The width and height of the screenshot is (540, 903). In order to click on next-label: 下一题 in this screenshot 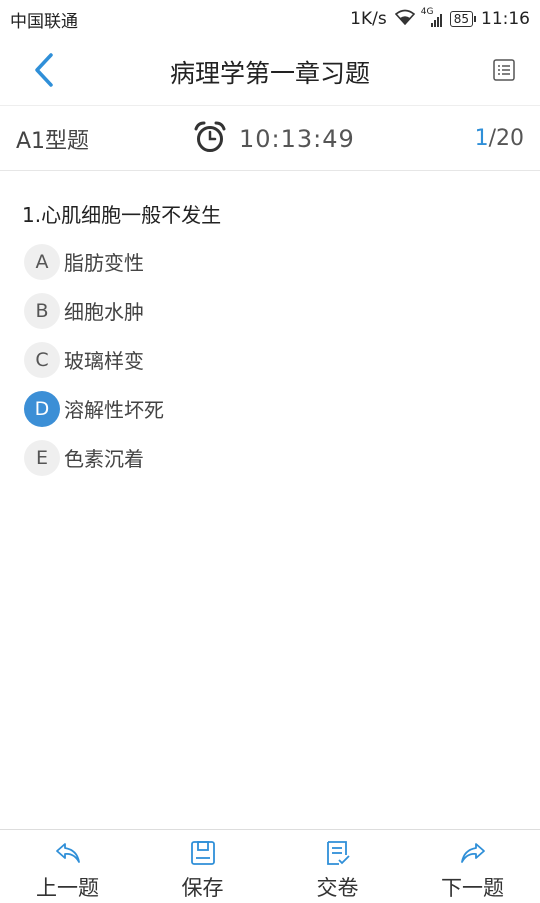, I will do `click(472, 888)`.